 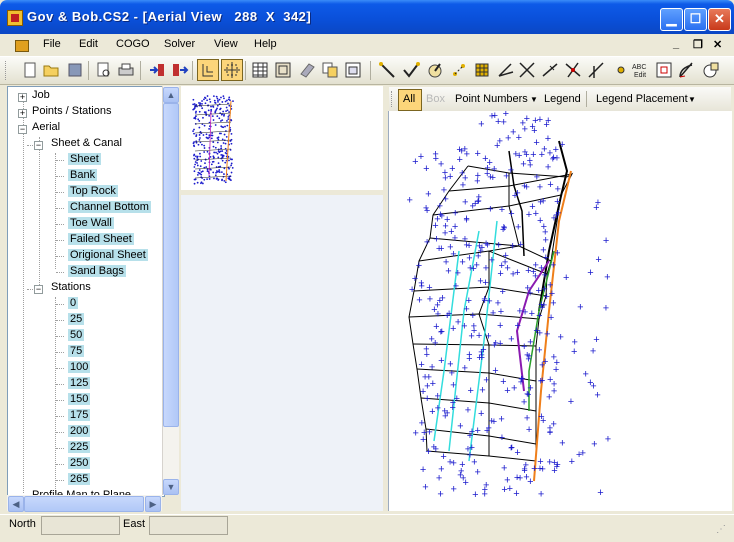 What do you see at coordinates (698, 44) in the screenshot?
I see `mdi-restore-button: ❐` at bounding box center [698, 44].